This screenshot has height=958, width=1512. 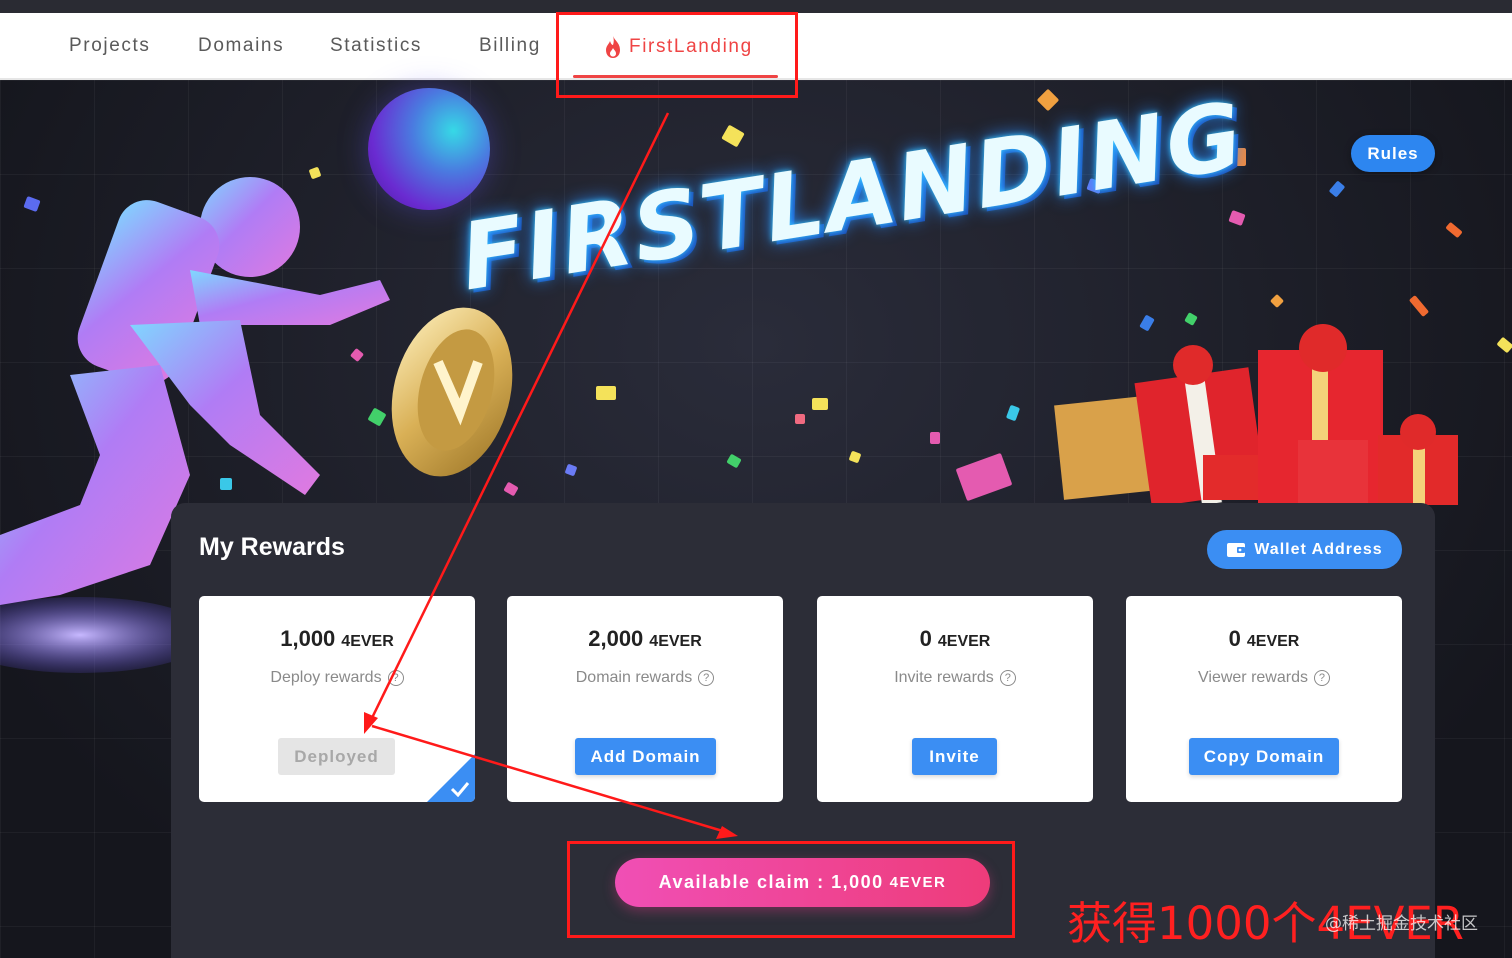 What do you see at coordinates (1401, 924) in the screenshot?
I see `watermark: @稀土掘金技术社区` at bounding box center [1401, 924].